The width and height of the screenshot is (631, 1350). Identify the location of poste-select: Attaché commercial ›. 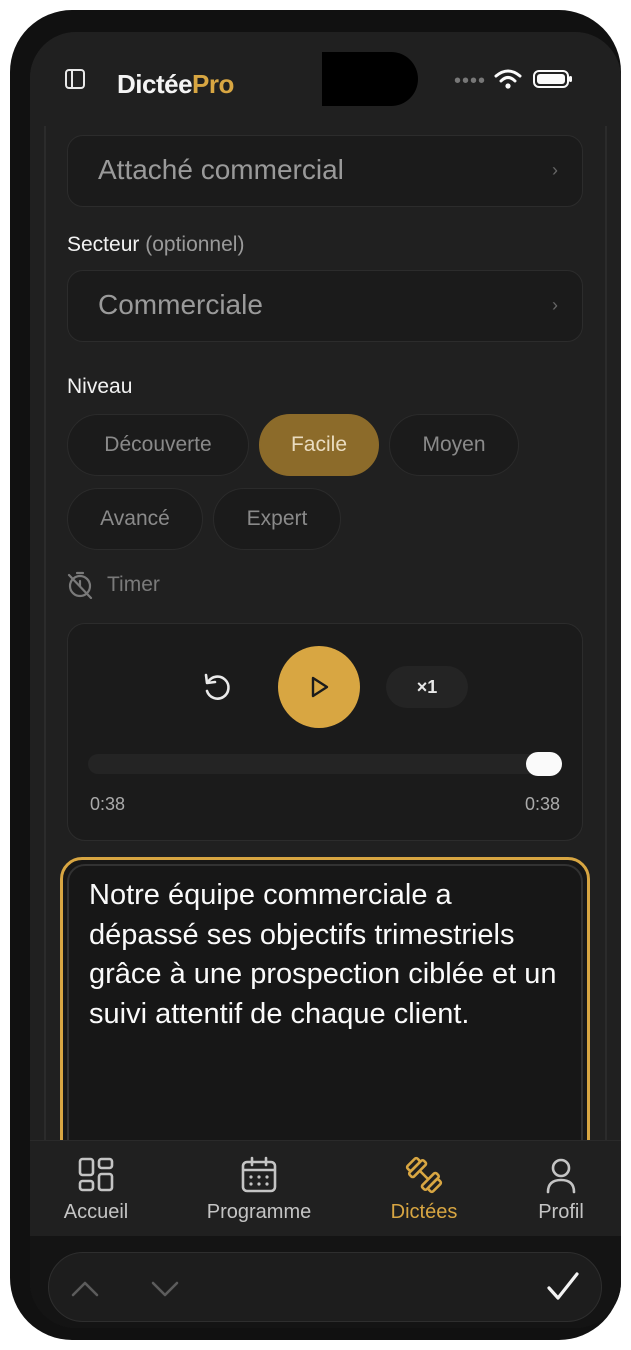
(325, 171).